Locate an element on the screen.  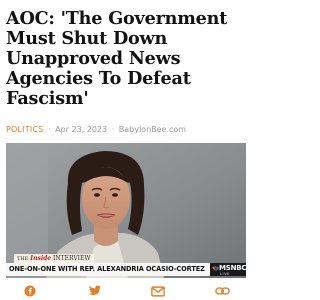
email-icon is located at coordinates (158, 291).